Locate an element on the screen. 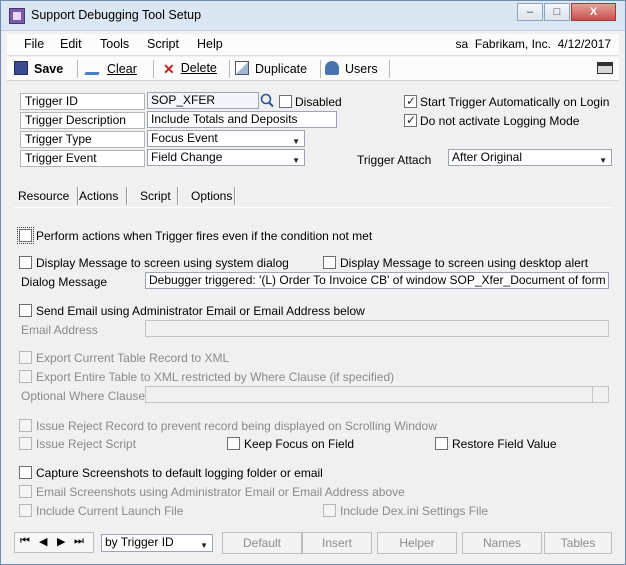 The height and width of the screenshot is (565, 626). clear-label: Clear is located at coordinates (122, 69).